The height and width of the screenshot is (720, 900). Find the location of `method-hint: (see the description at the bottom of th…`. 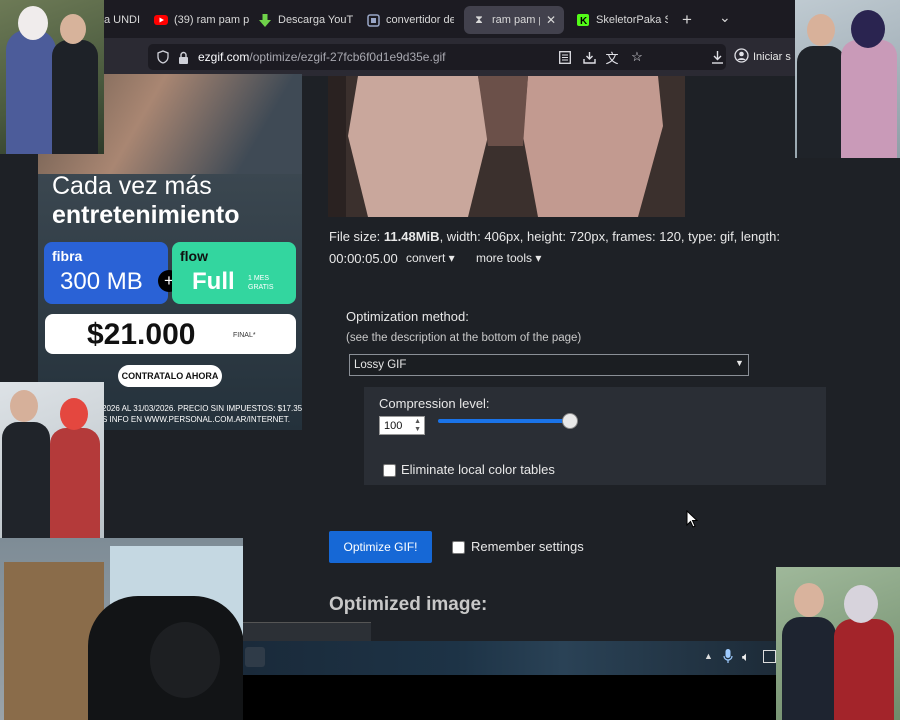

method-hint: (see the description at the bottom of th… is located at coordinates (464, 338).